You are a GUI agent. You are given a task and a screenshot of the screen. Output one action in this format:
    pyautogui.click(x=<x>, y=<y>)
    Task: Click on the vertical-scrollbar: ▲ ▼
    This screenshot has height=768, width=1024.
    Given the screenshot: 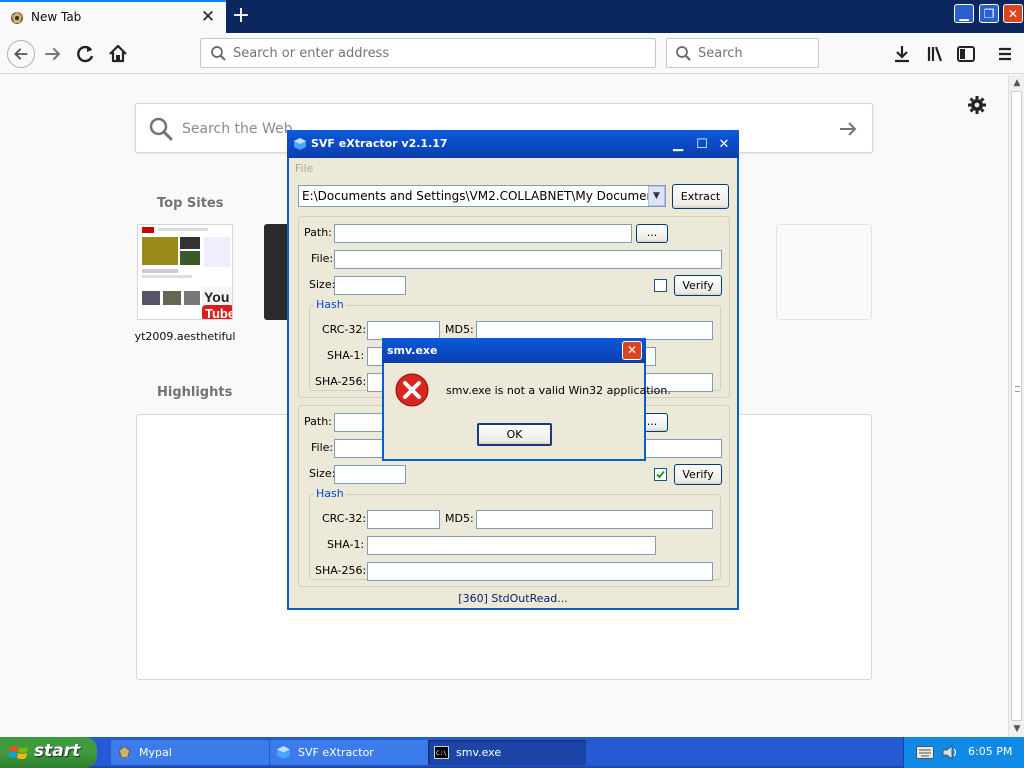 What is the action you would take?
    pyautogui.click(x=1016, y=406)
    